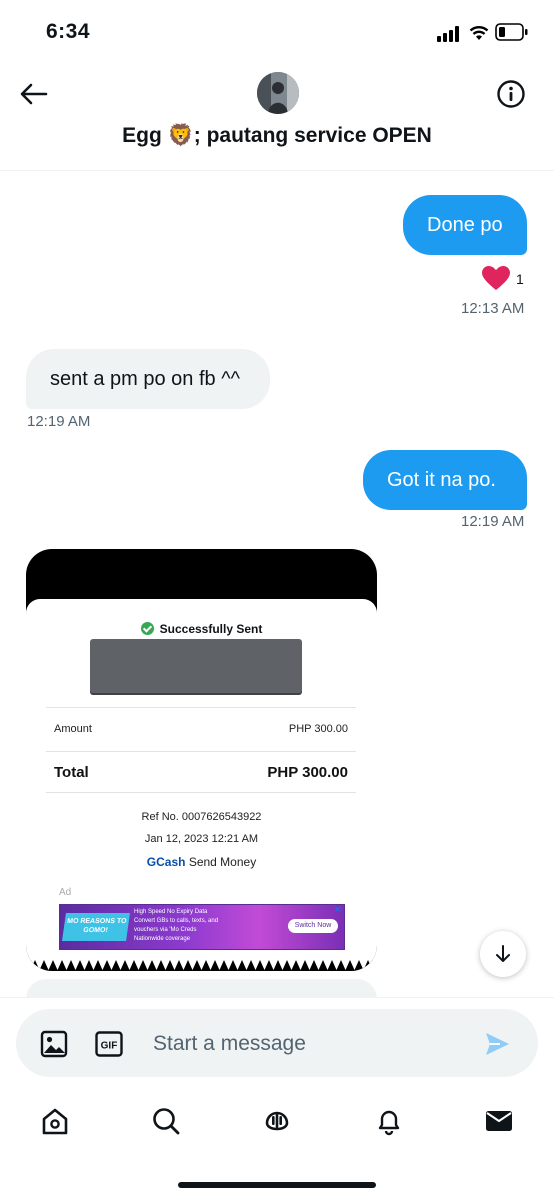 This screenshot has height=1200, width=554. Describe the element at coordinates (73, 729) in the screenshot. I see `amount-label: Amount` at that location.